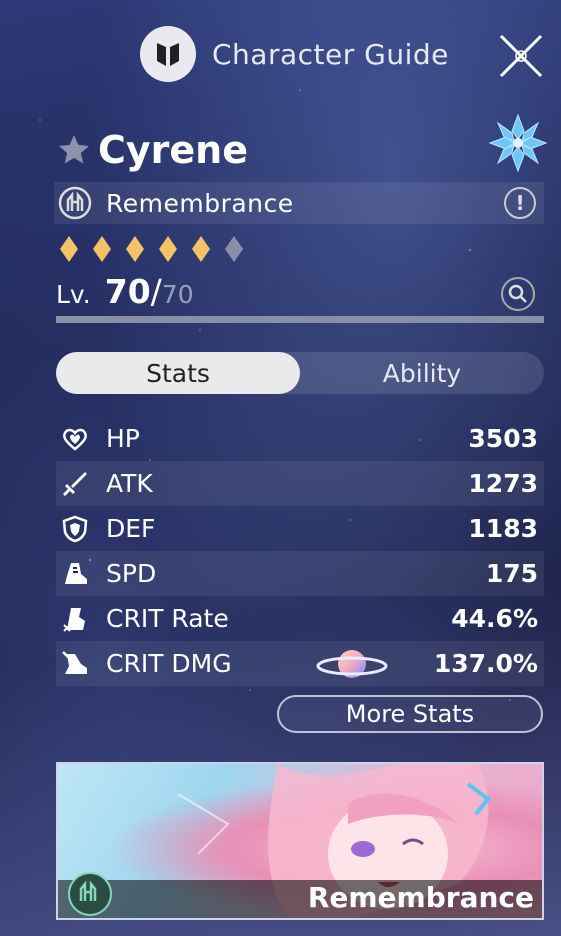  Describe the element at coordinates (420, 897) in the screenshot. I see `banner-path-label: Remembrance` at that location.